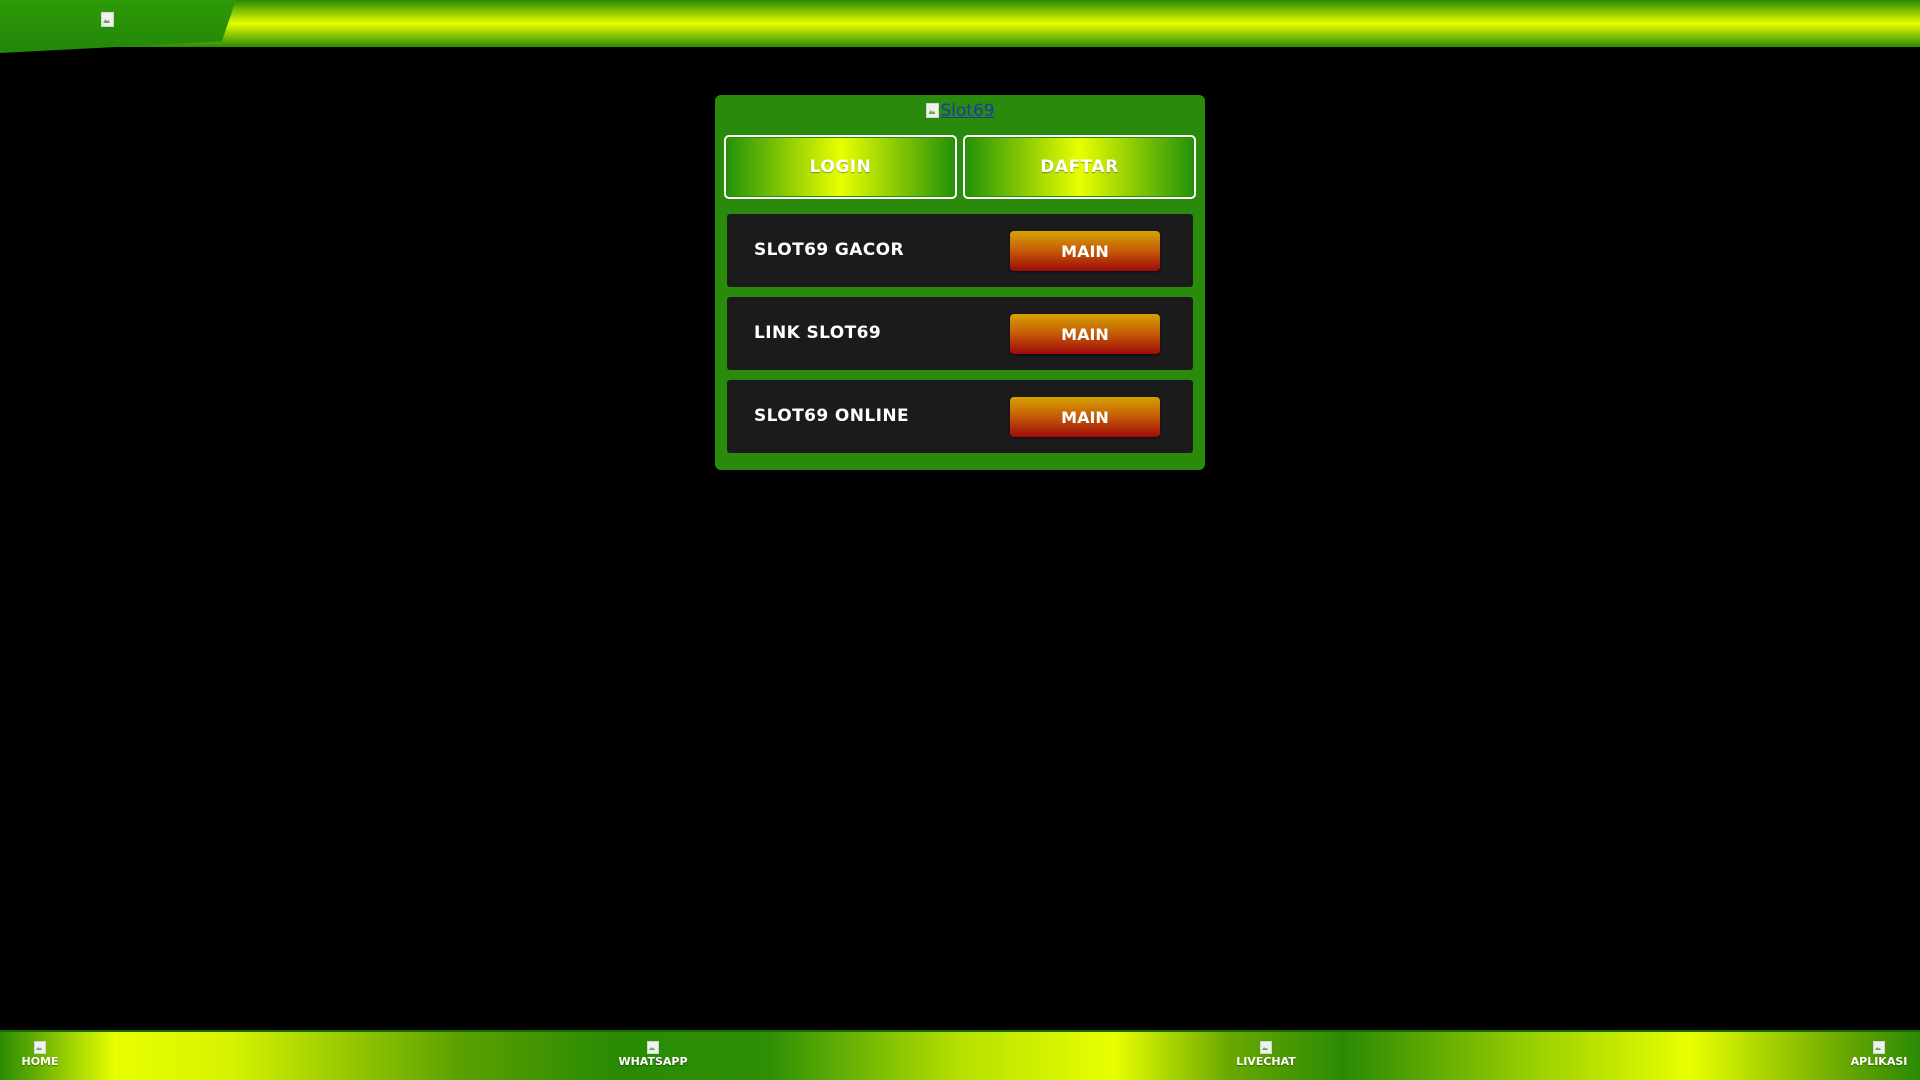 This screenshot has width=1920, height=1080. Describe the element at coordinates (960, 1055) in the screenshot. I see `bottom-nav-bar: HOME WHATSAPP LIVECHAT APLIKASI` at that location.